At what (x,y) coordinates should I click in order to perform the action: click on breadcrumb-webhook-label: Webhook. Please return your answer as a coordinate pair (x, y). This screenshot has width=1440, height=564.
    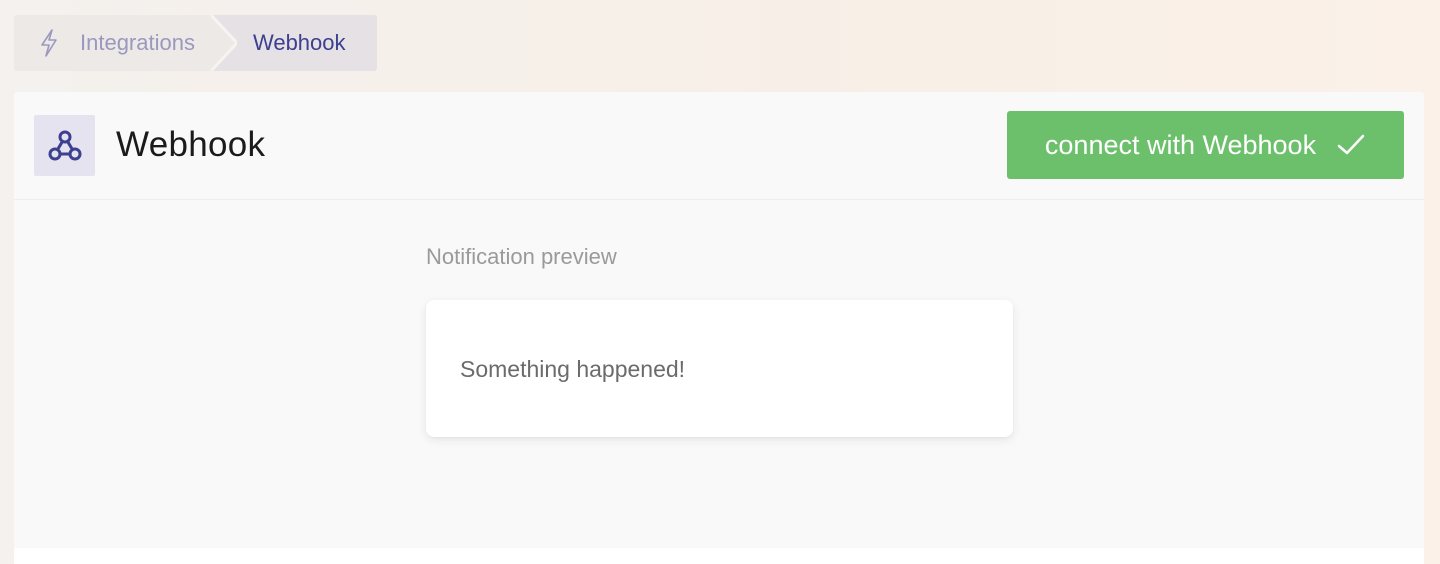
    Looking at the image, I should click on (299, 42).